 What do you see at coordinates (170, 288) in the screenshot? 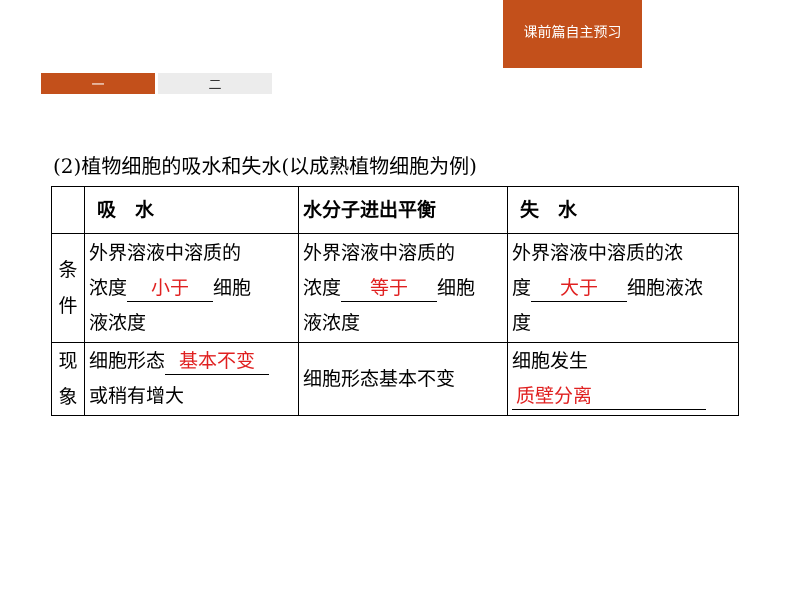
I see `answer-blank: 小于` at bounding box center [170, 288].